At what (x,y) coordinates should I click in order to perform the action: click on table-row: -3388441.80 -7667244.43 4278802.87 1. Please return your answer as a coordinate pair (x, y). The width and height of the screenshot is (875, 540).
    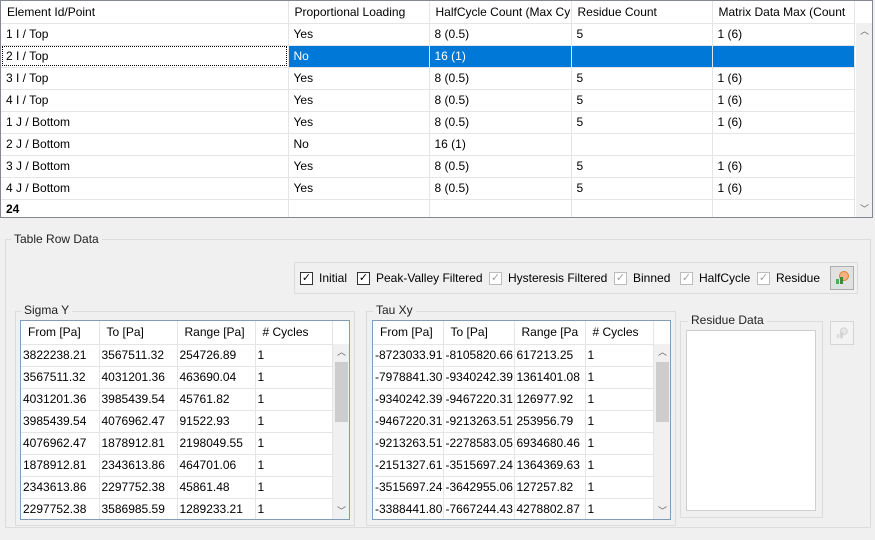
    Looking at the image, I should click on (513, 508).